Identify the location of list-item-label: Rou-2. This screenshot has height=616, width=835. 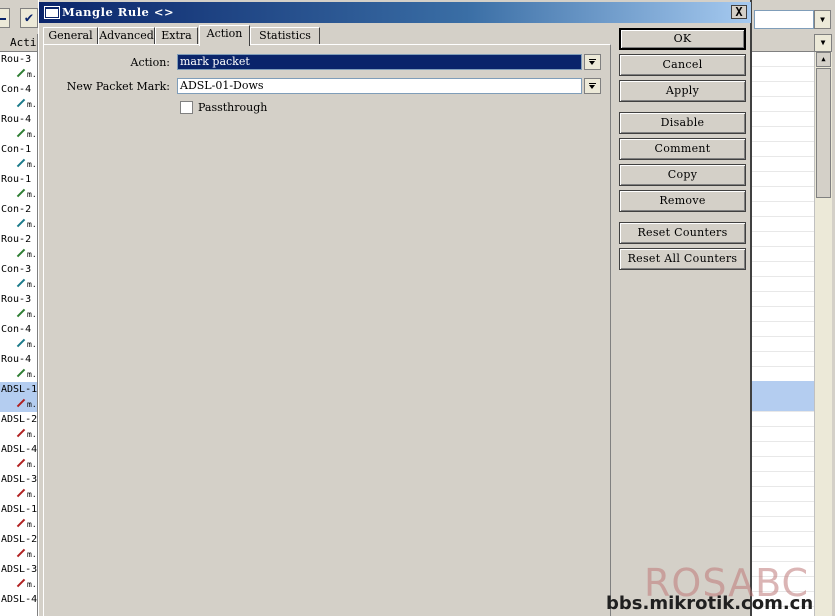
(16, 239).